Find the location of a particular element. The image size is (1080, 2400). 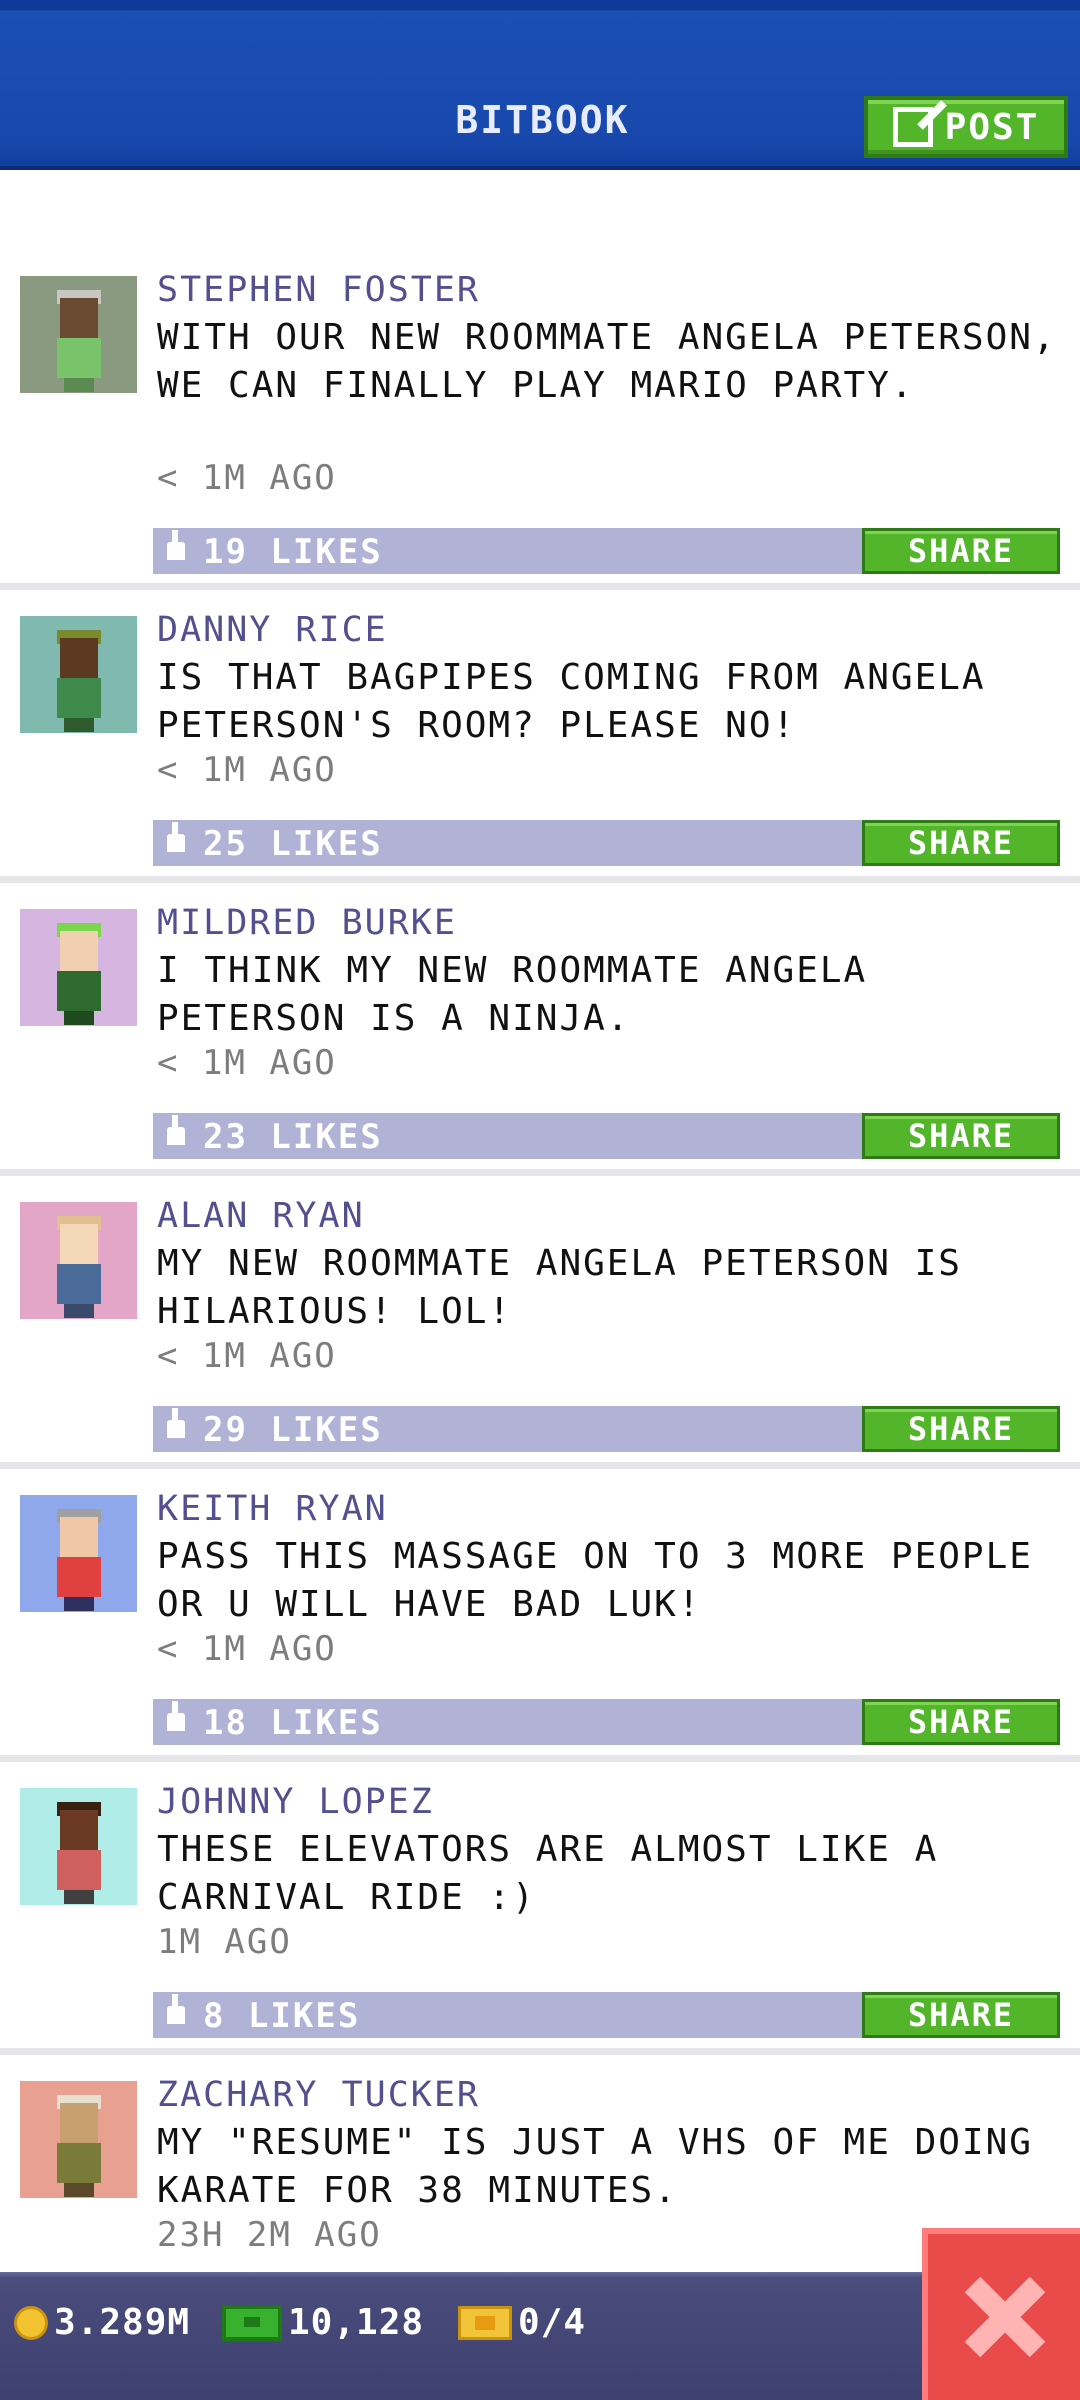

bux-stat: 10,128 is located at coordinates (323, 2322).